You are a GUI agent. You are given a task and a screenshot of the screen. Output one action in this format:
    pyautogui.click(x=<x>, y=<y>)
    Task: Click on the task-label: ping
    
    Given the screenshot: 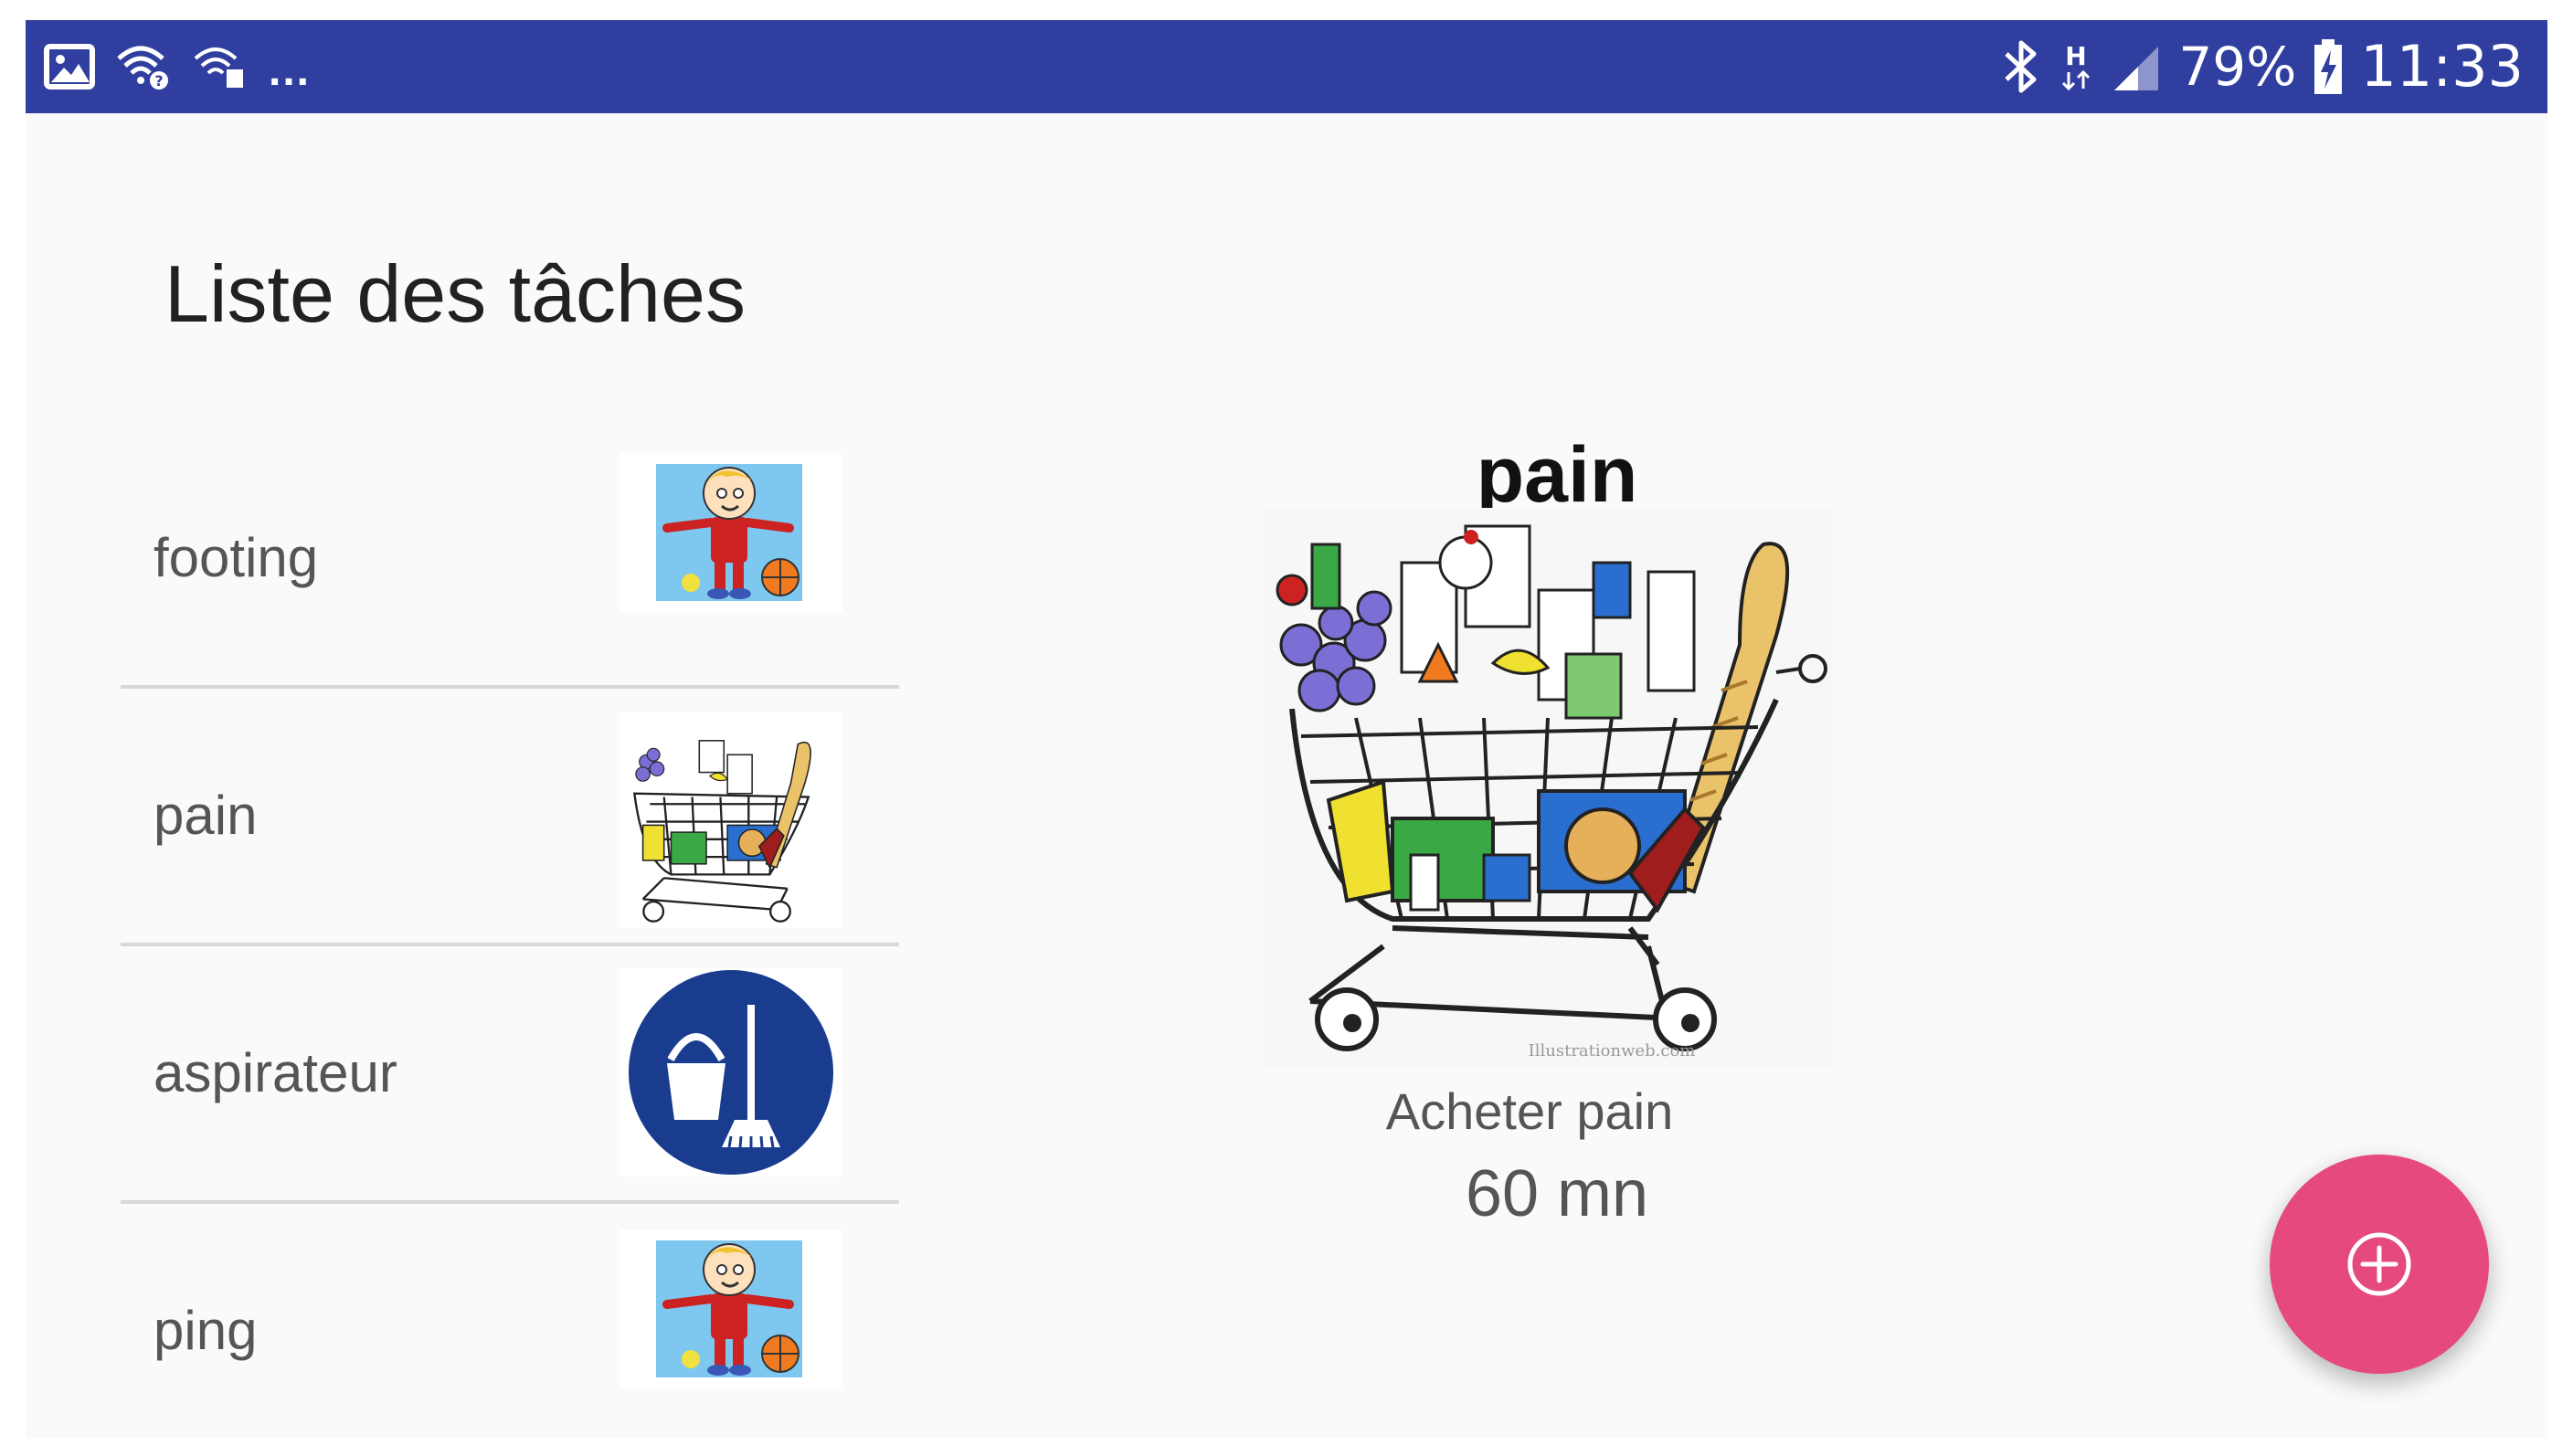 What is the action you would take?
    pyautogui.click(x=206, y=1330)
    